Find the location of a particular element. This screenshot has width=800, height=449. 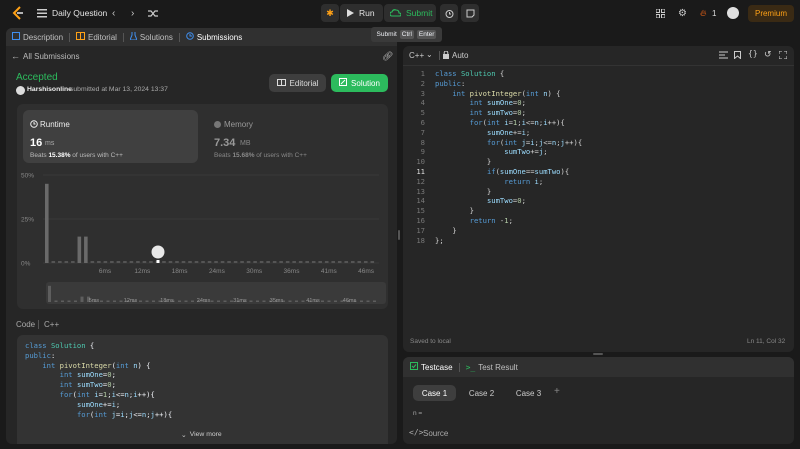

editorial-button: Editorial is located at coordinates (297, 83).